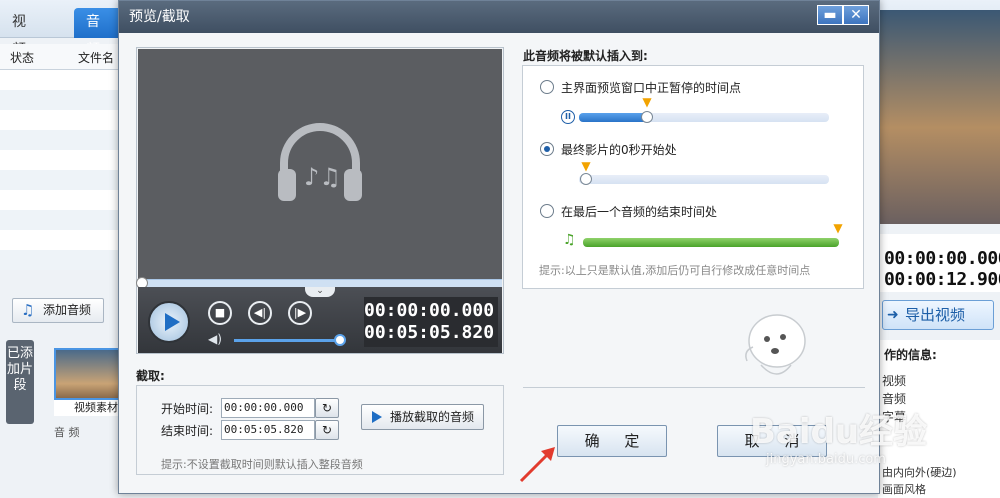 Image resolution: width=1000 pixels, height=498 pixels. I want to click on collapse-notch-icon: ⌄, so click(320, 292).